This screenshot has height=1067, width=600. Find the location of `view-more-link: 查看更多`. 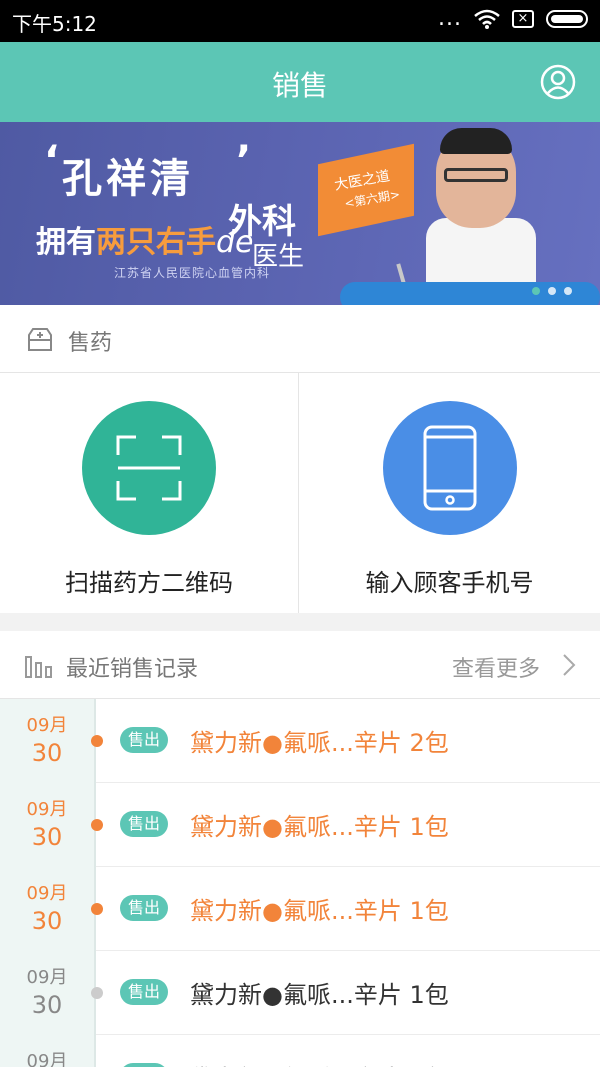

view-more-link: 查看更多 is located at coordinates (496, 667).